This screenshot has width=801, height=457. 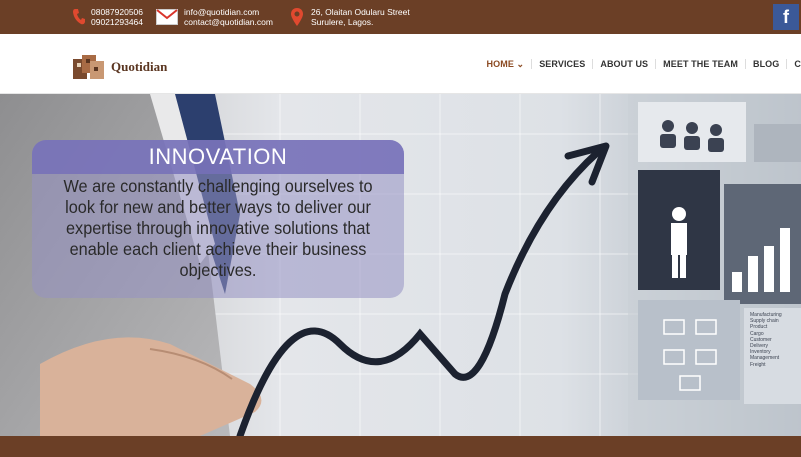 I want to click on logo-mark-icon, so click(x=88, y=67).